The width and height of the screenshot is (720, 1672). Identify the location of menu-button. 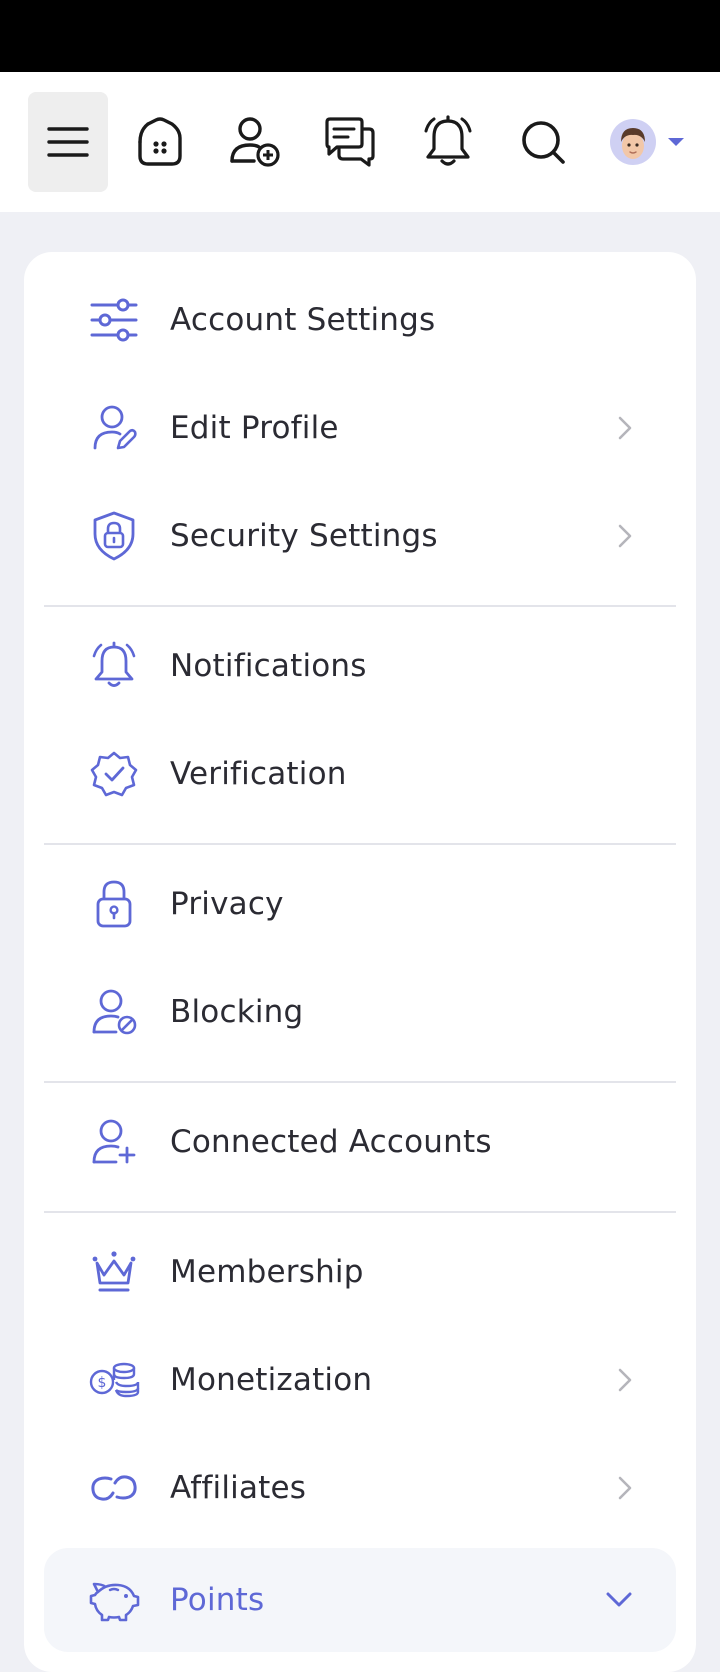
(68, 142).